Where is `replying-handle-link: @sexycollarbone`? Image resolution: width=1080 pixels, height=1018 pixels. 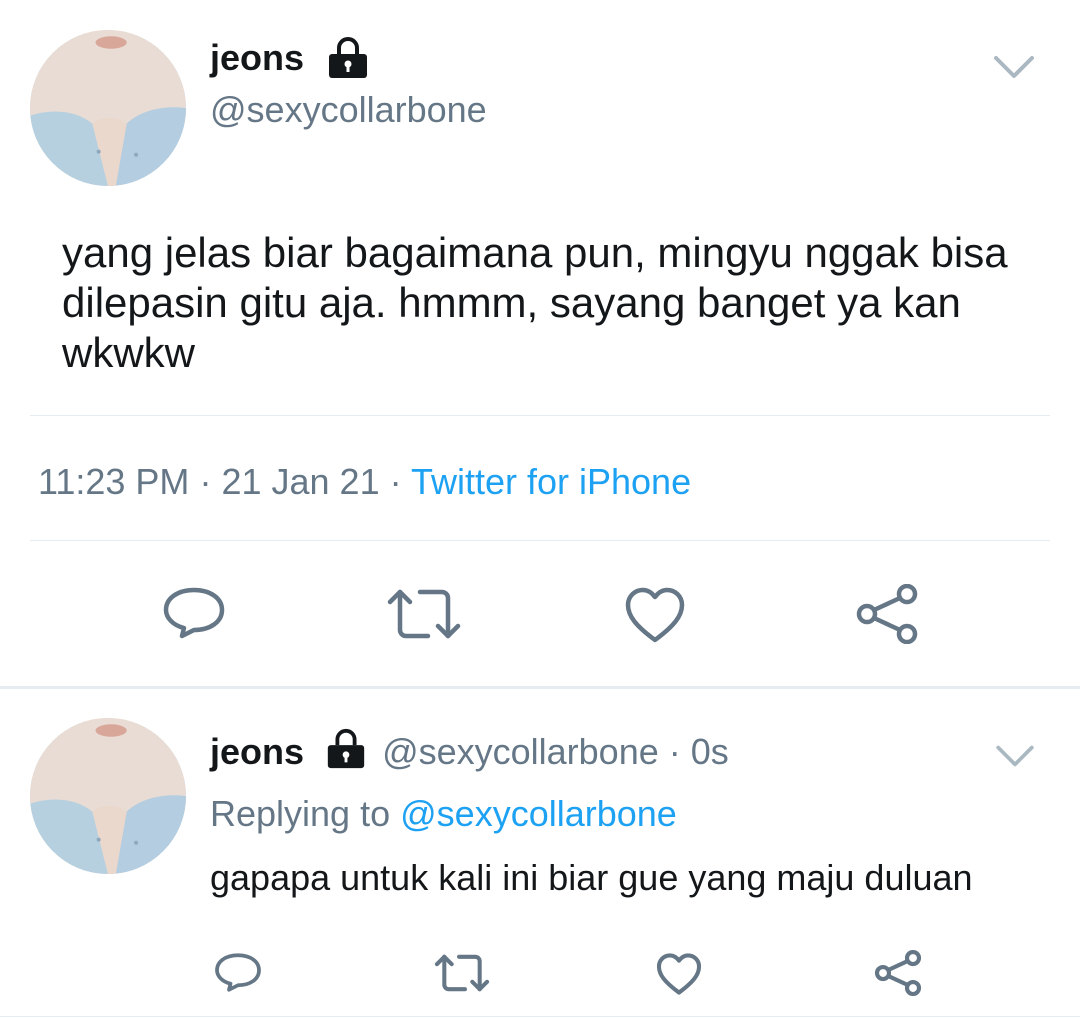 replying-handle-link: @sexycollarbone is located at coordinates (538, 813).